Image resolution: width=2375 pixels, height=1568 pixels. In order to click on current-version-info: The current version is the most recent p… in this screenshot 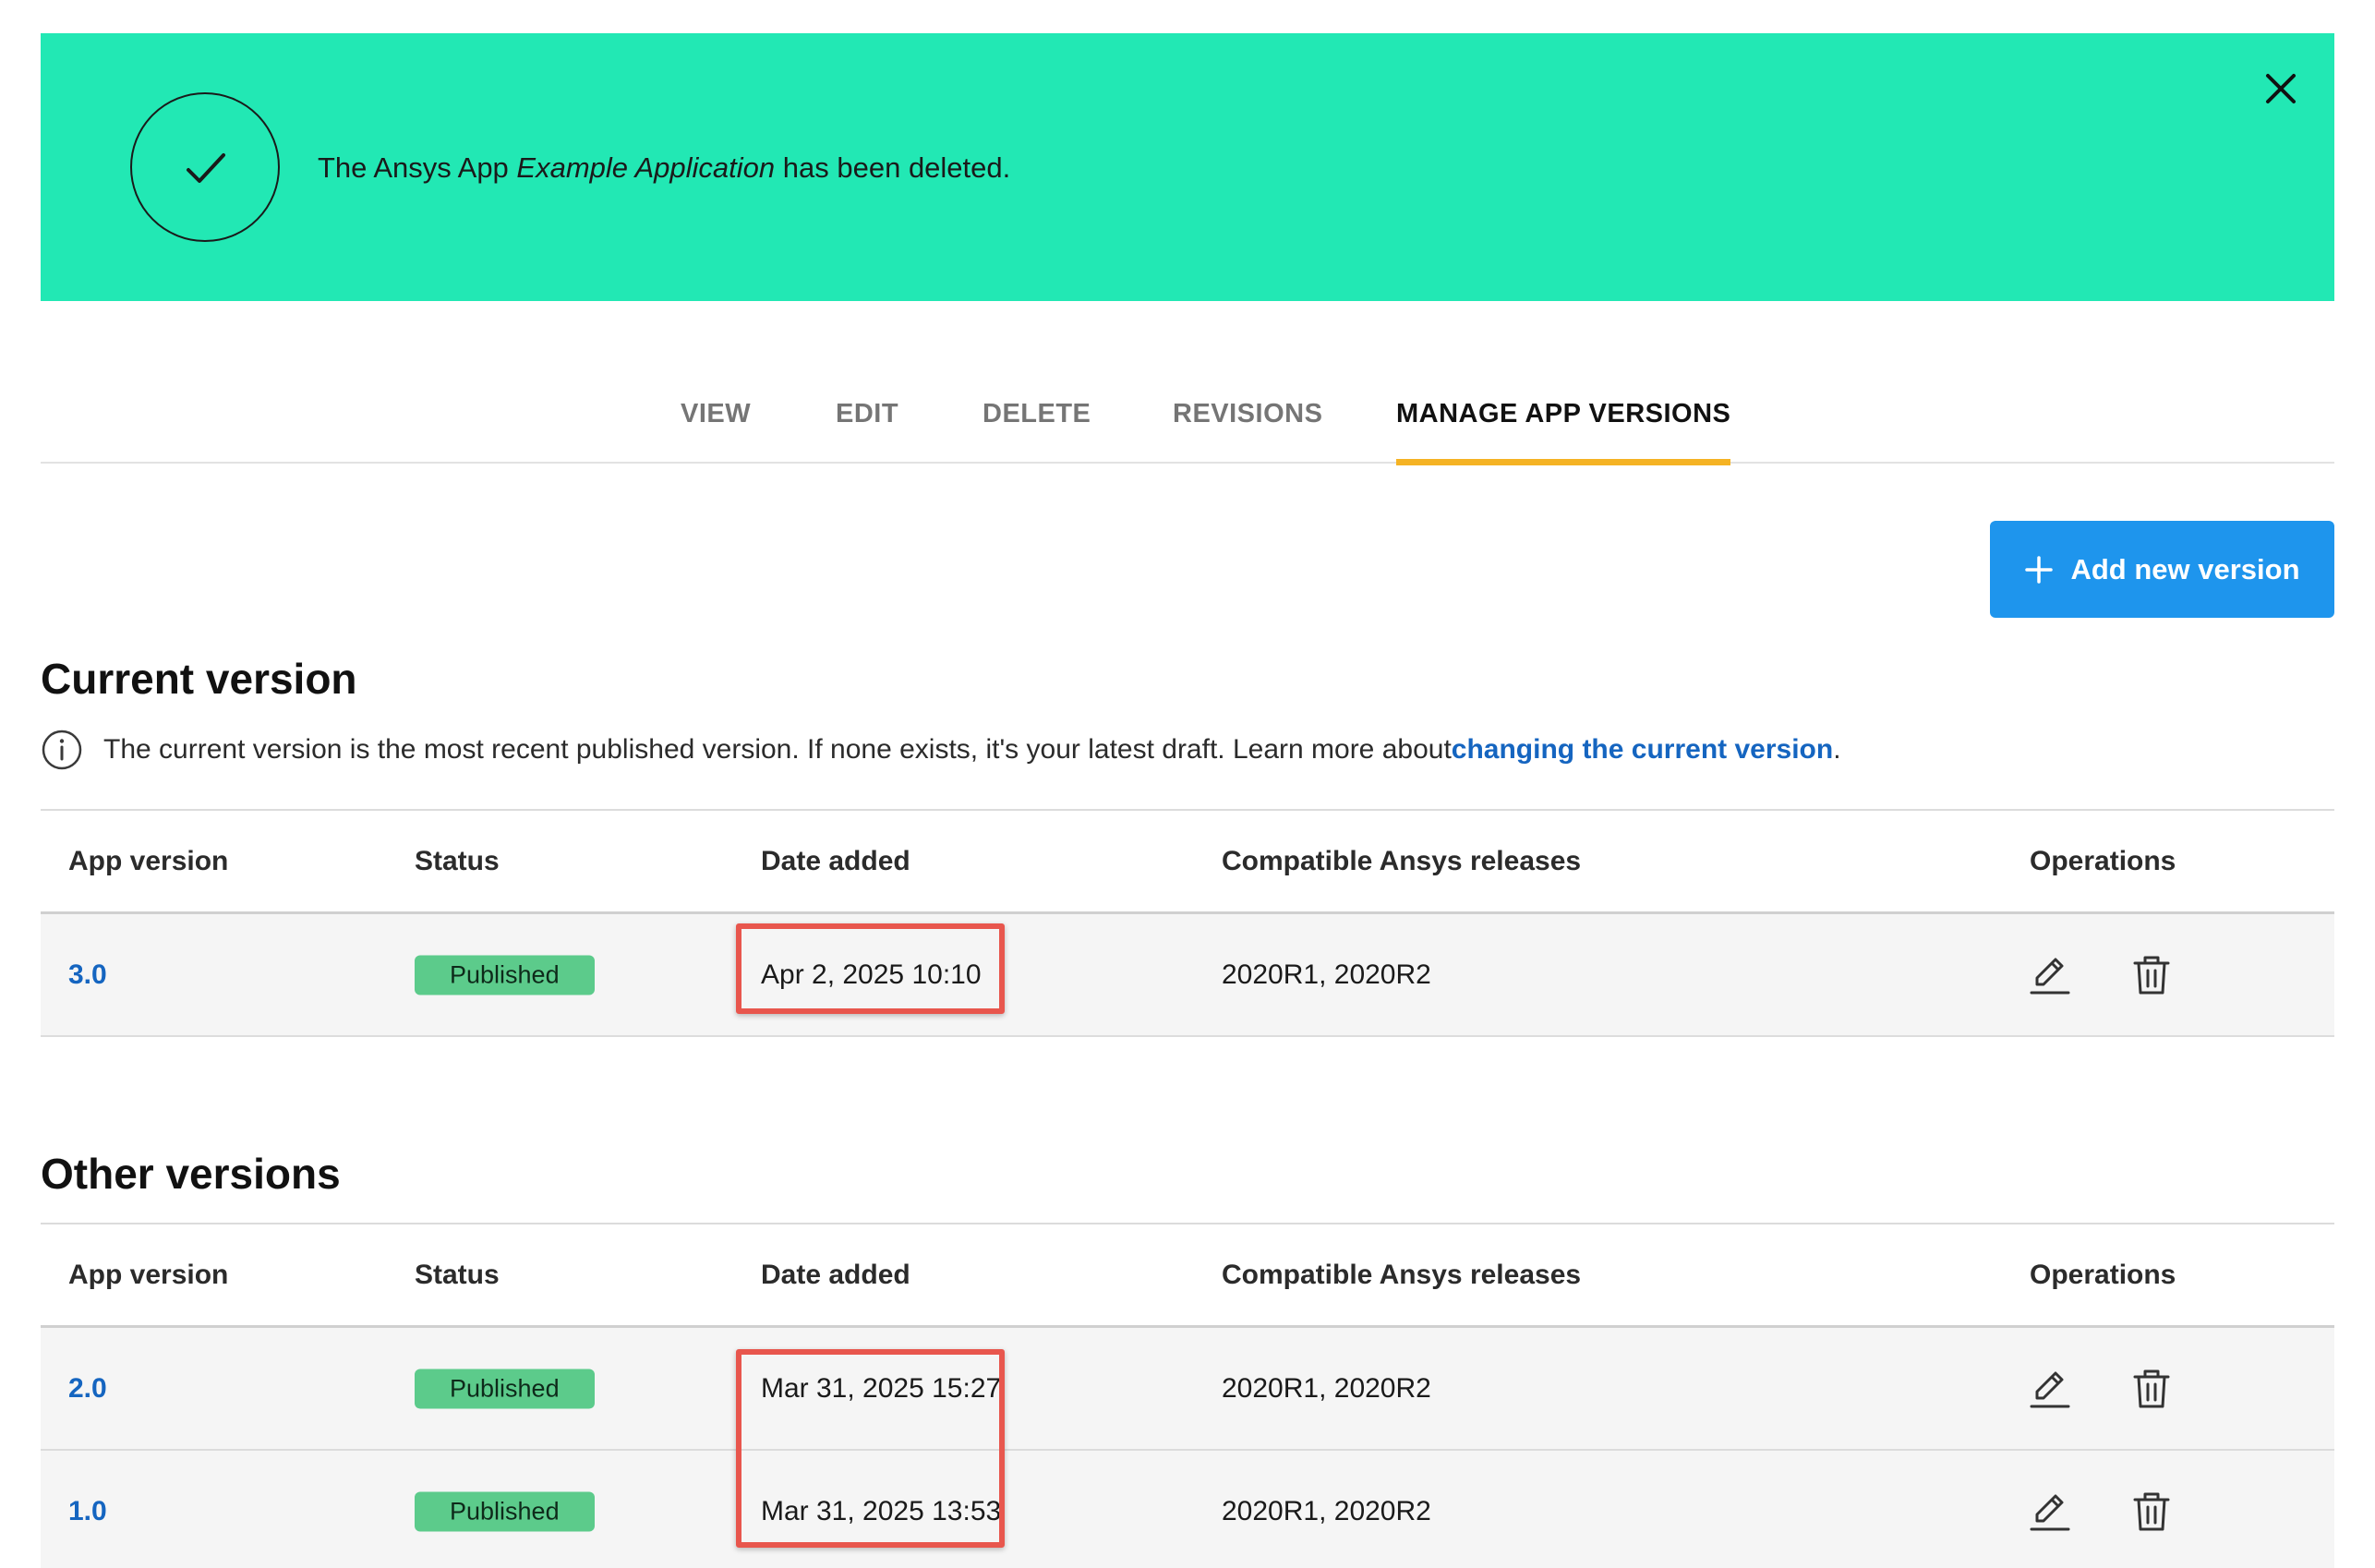, I will do `click(941, 750)`.